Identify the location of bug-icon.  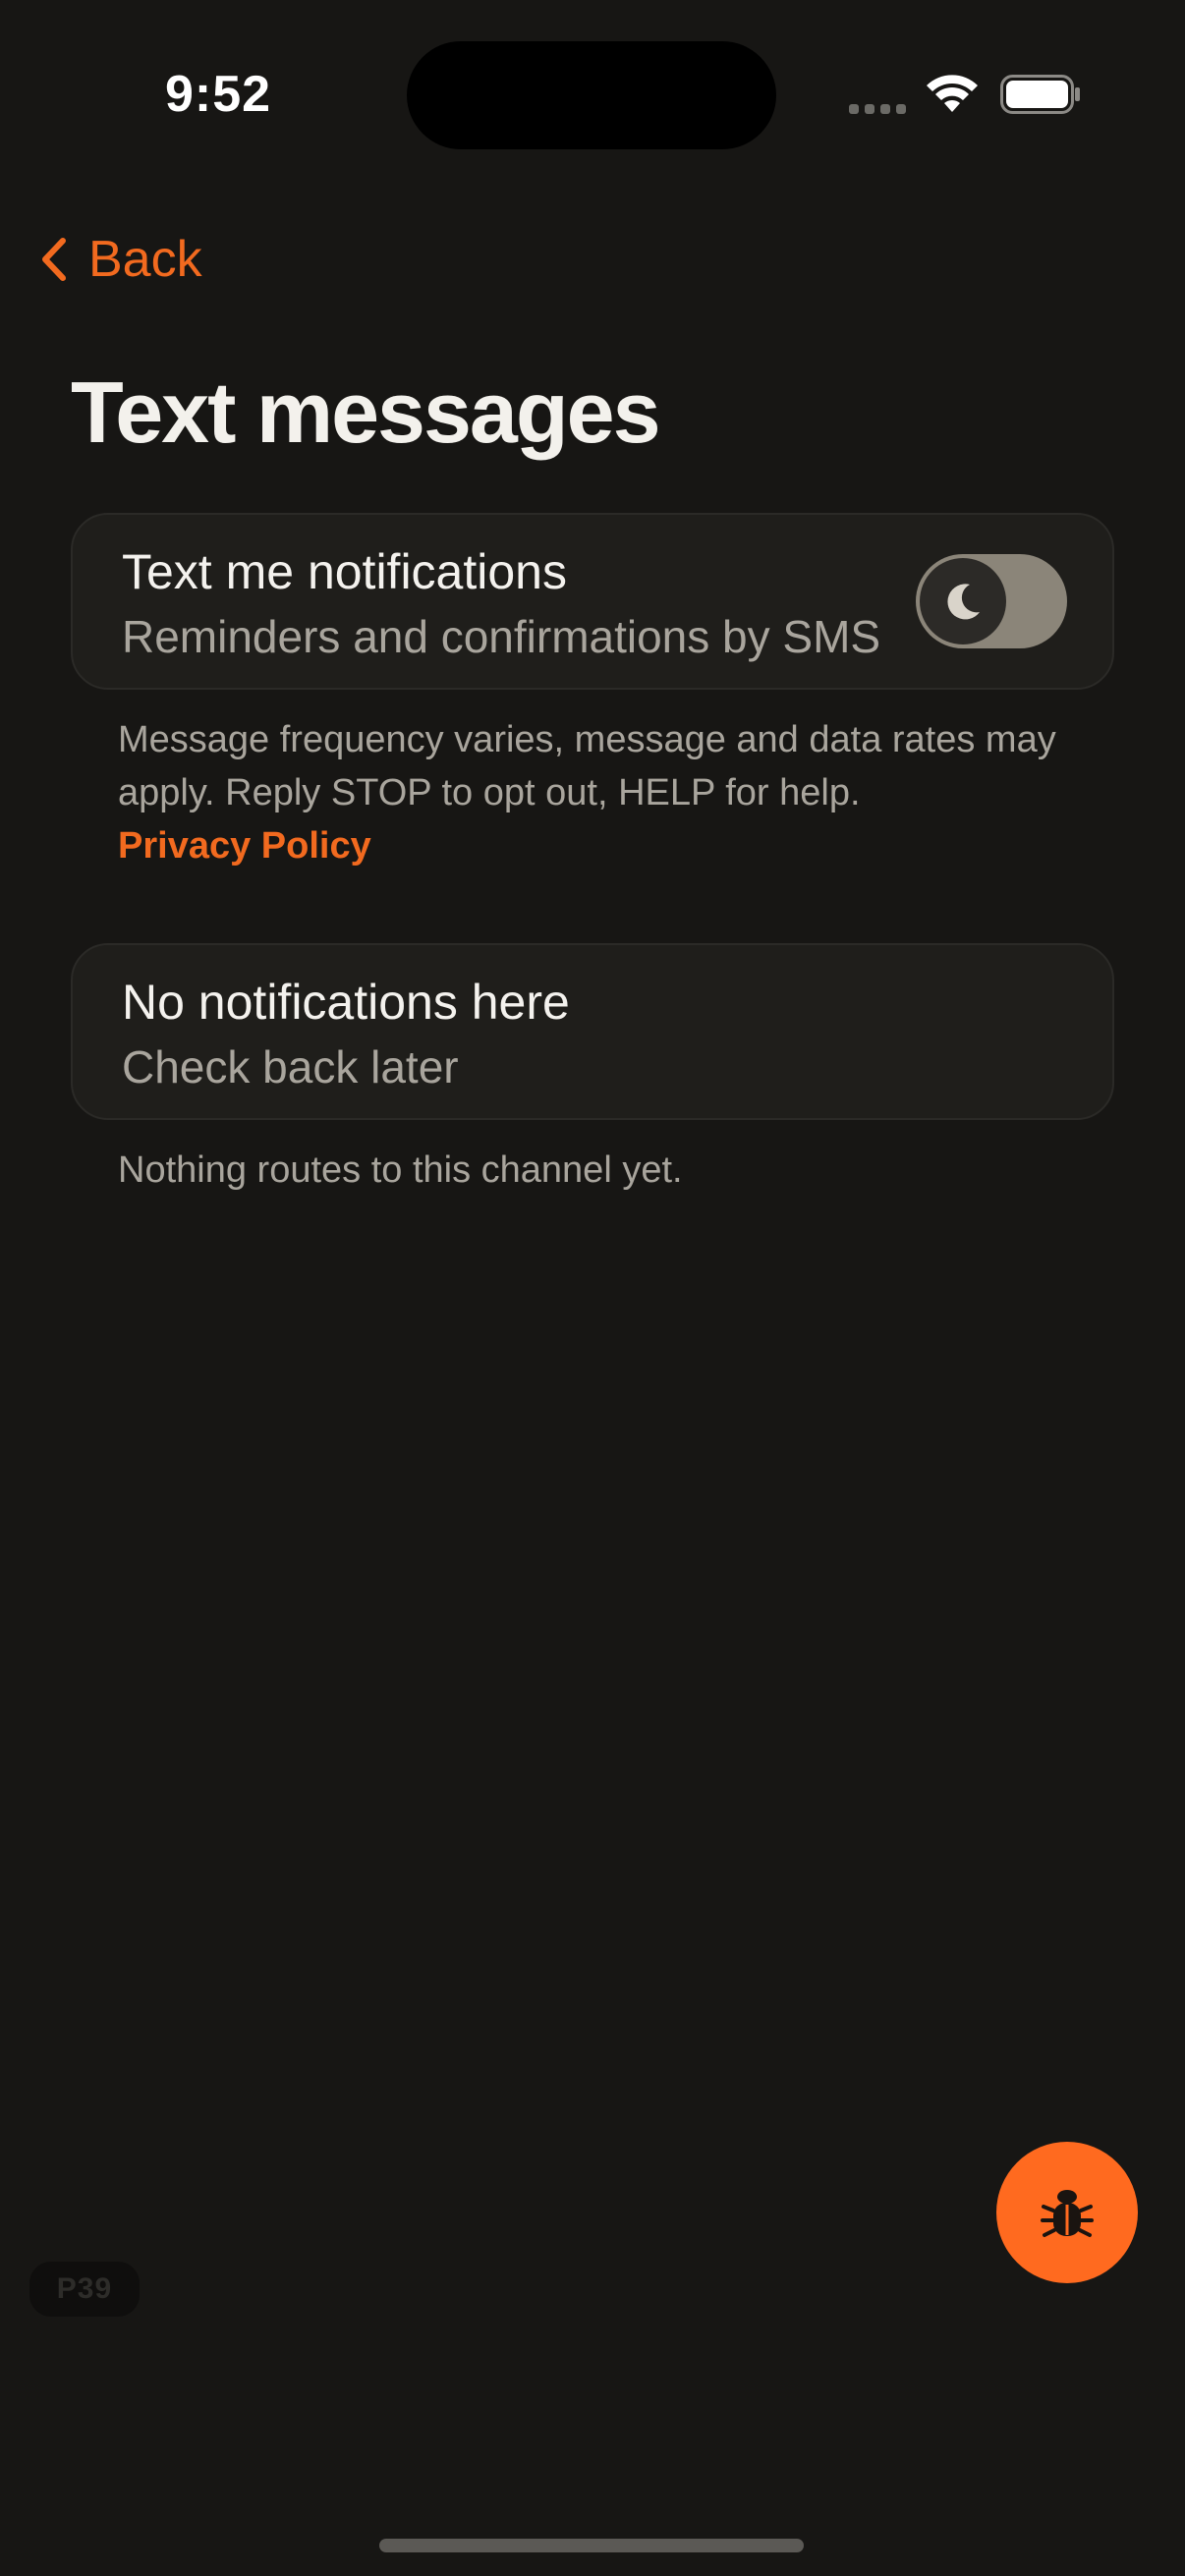
(1068, 2213).